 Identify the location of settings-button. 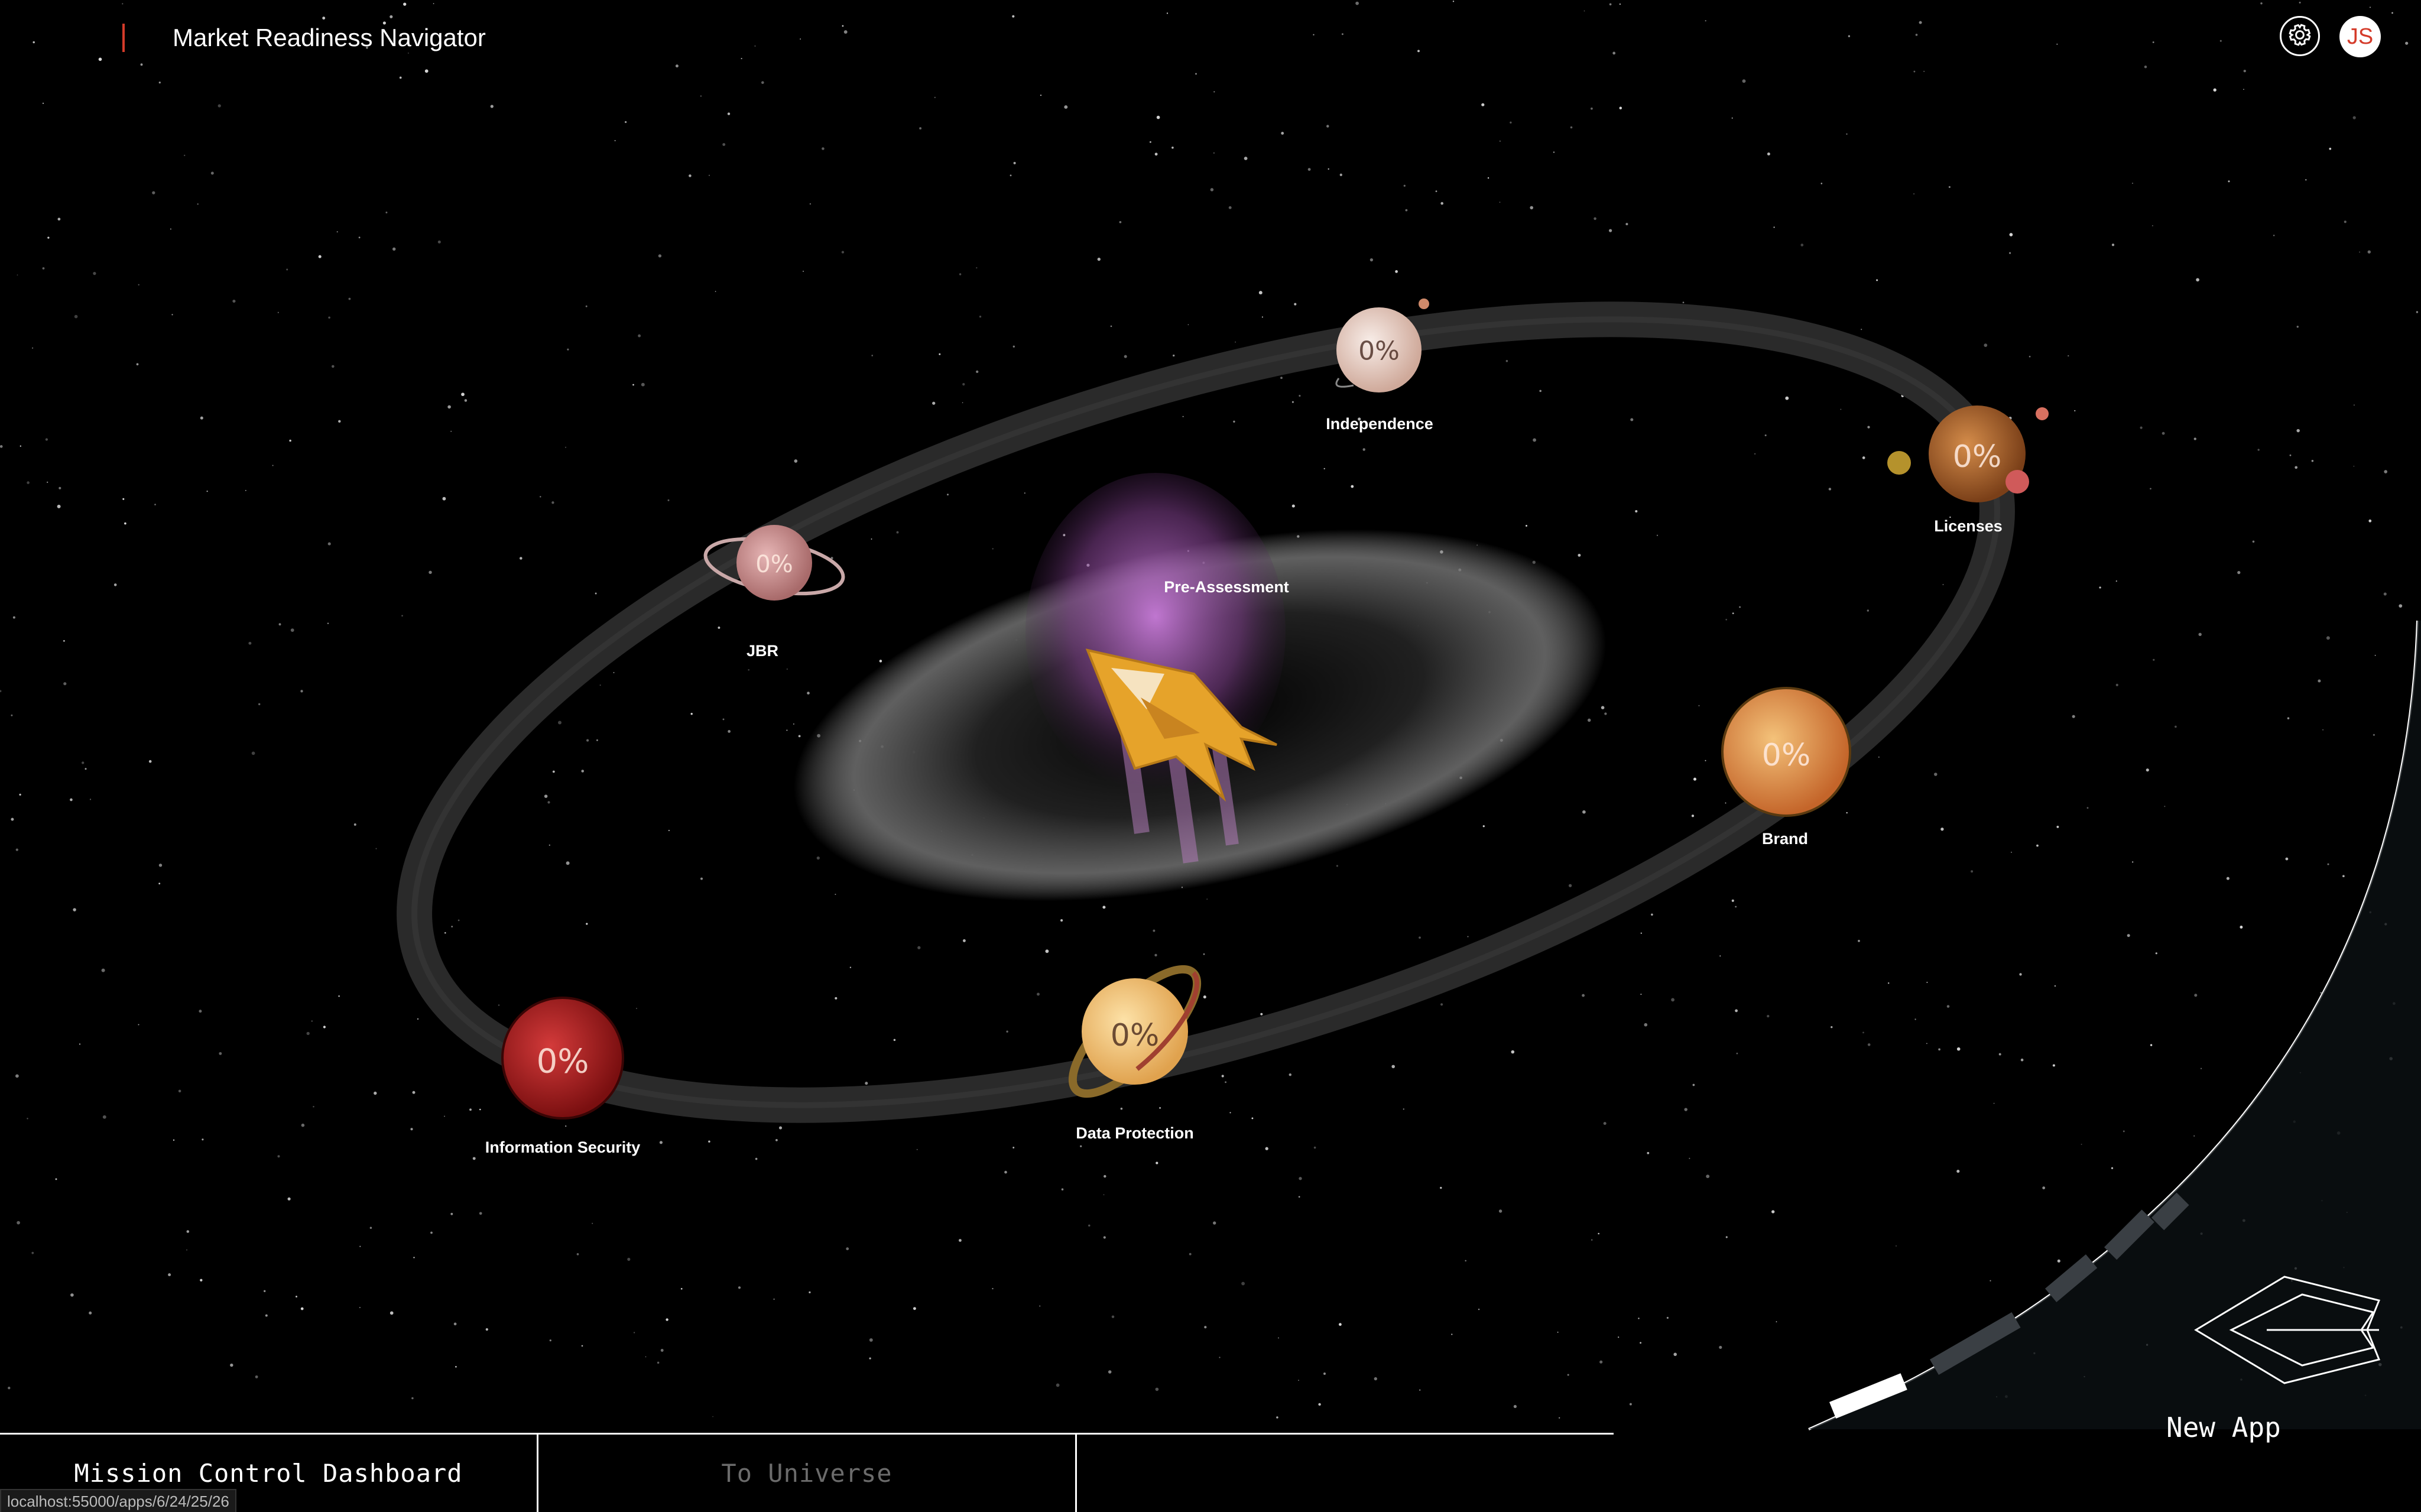
(2300, 36).